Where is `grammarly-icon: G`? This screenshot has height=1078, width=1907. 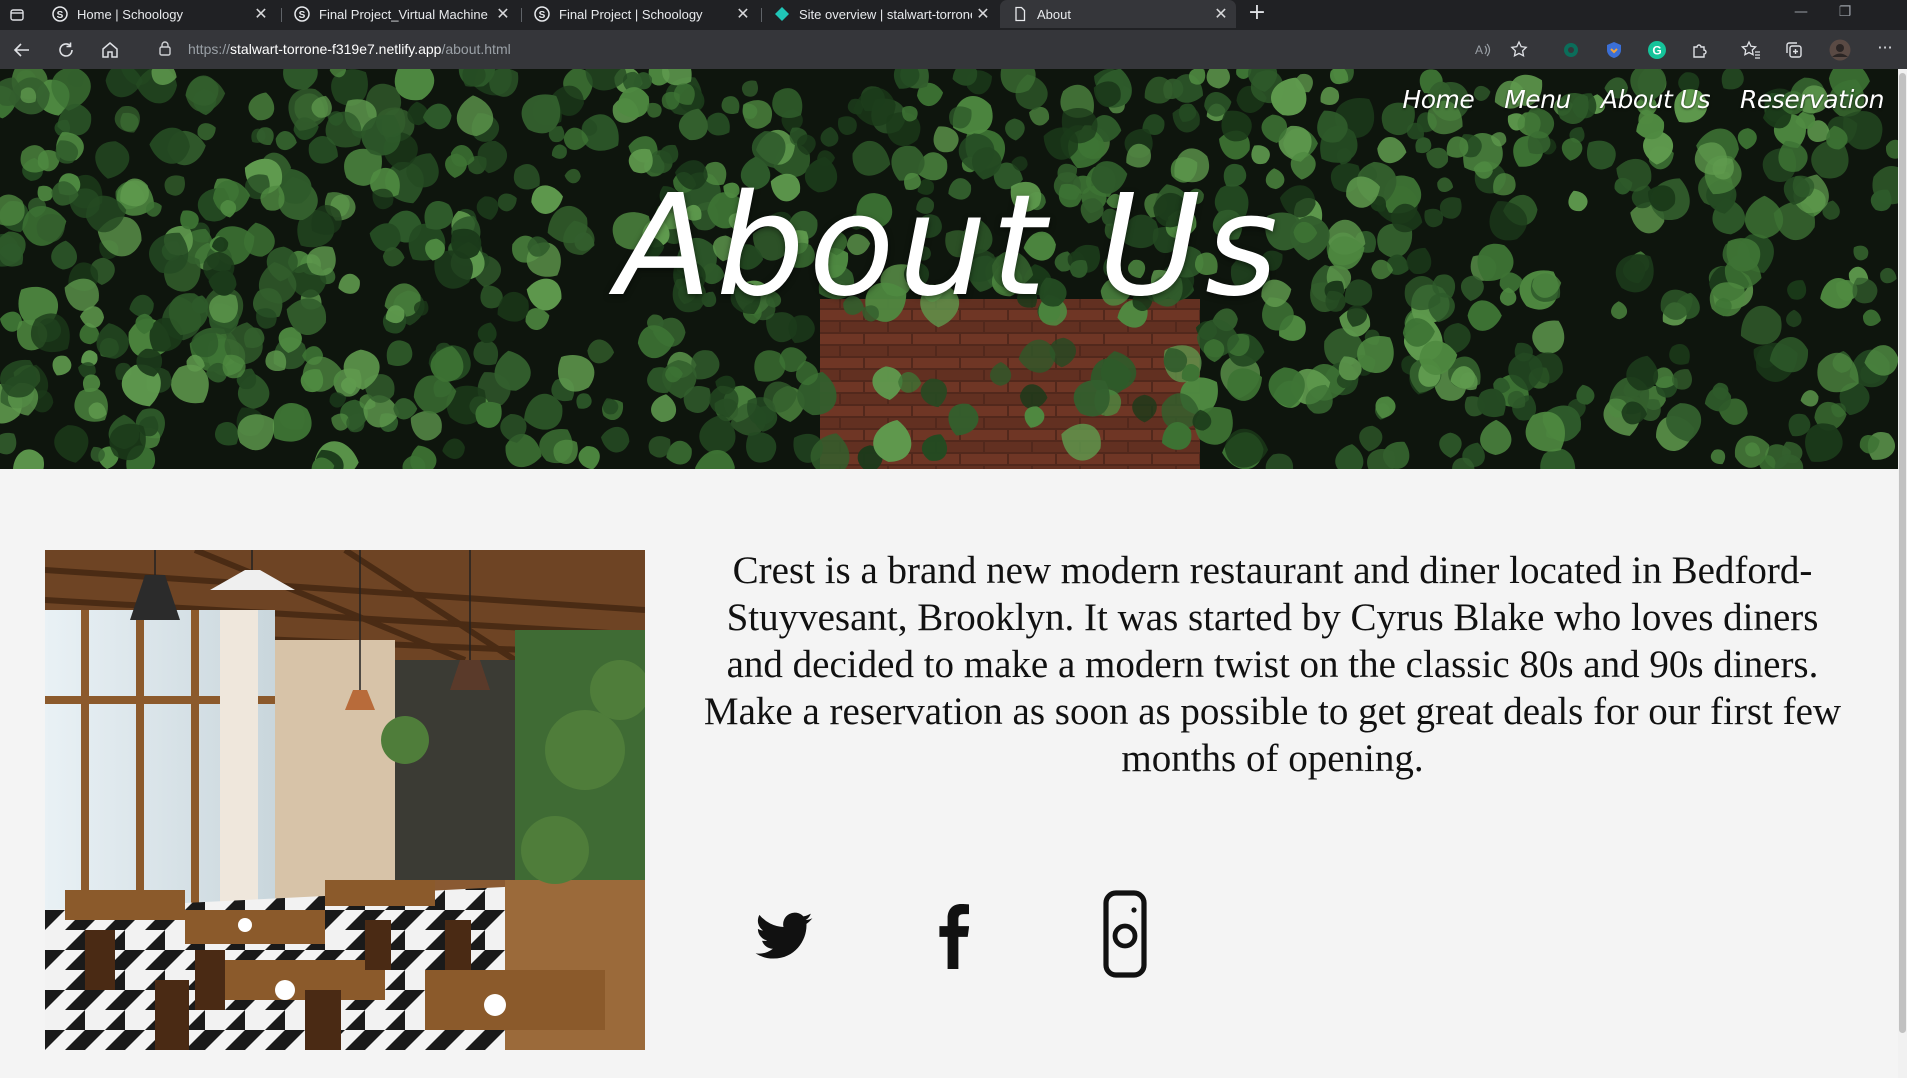 grammarly-icon: G is located at coordinates (1657, 50).